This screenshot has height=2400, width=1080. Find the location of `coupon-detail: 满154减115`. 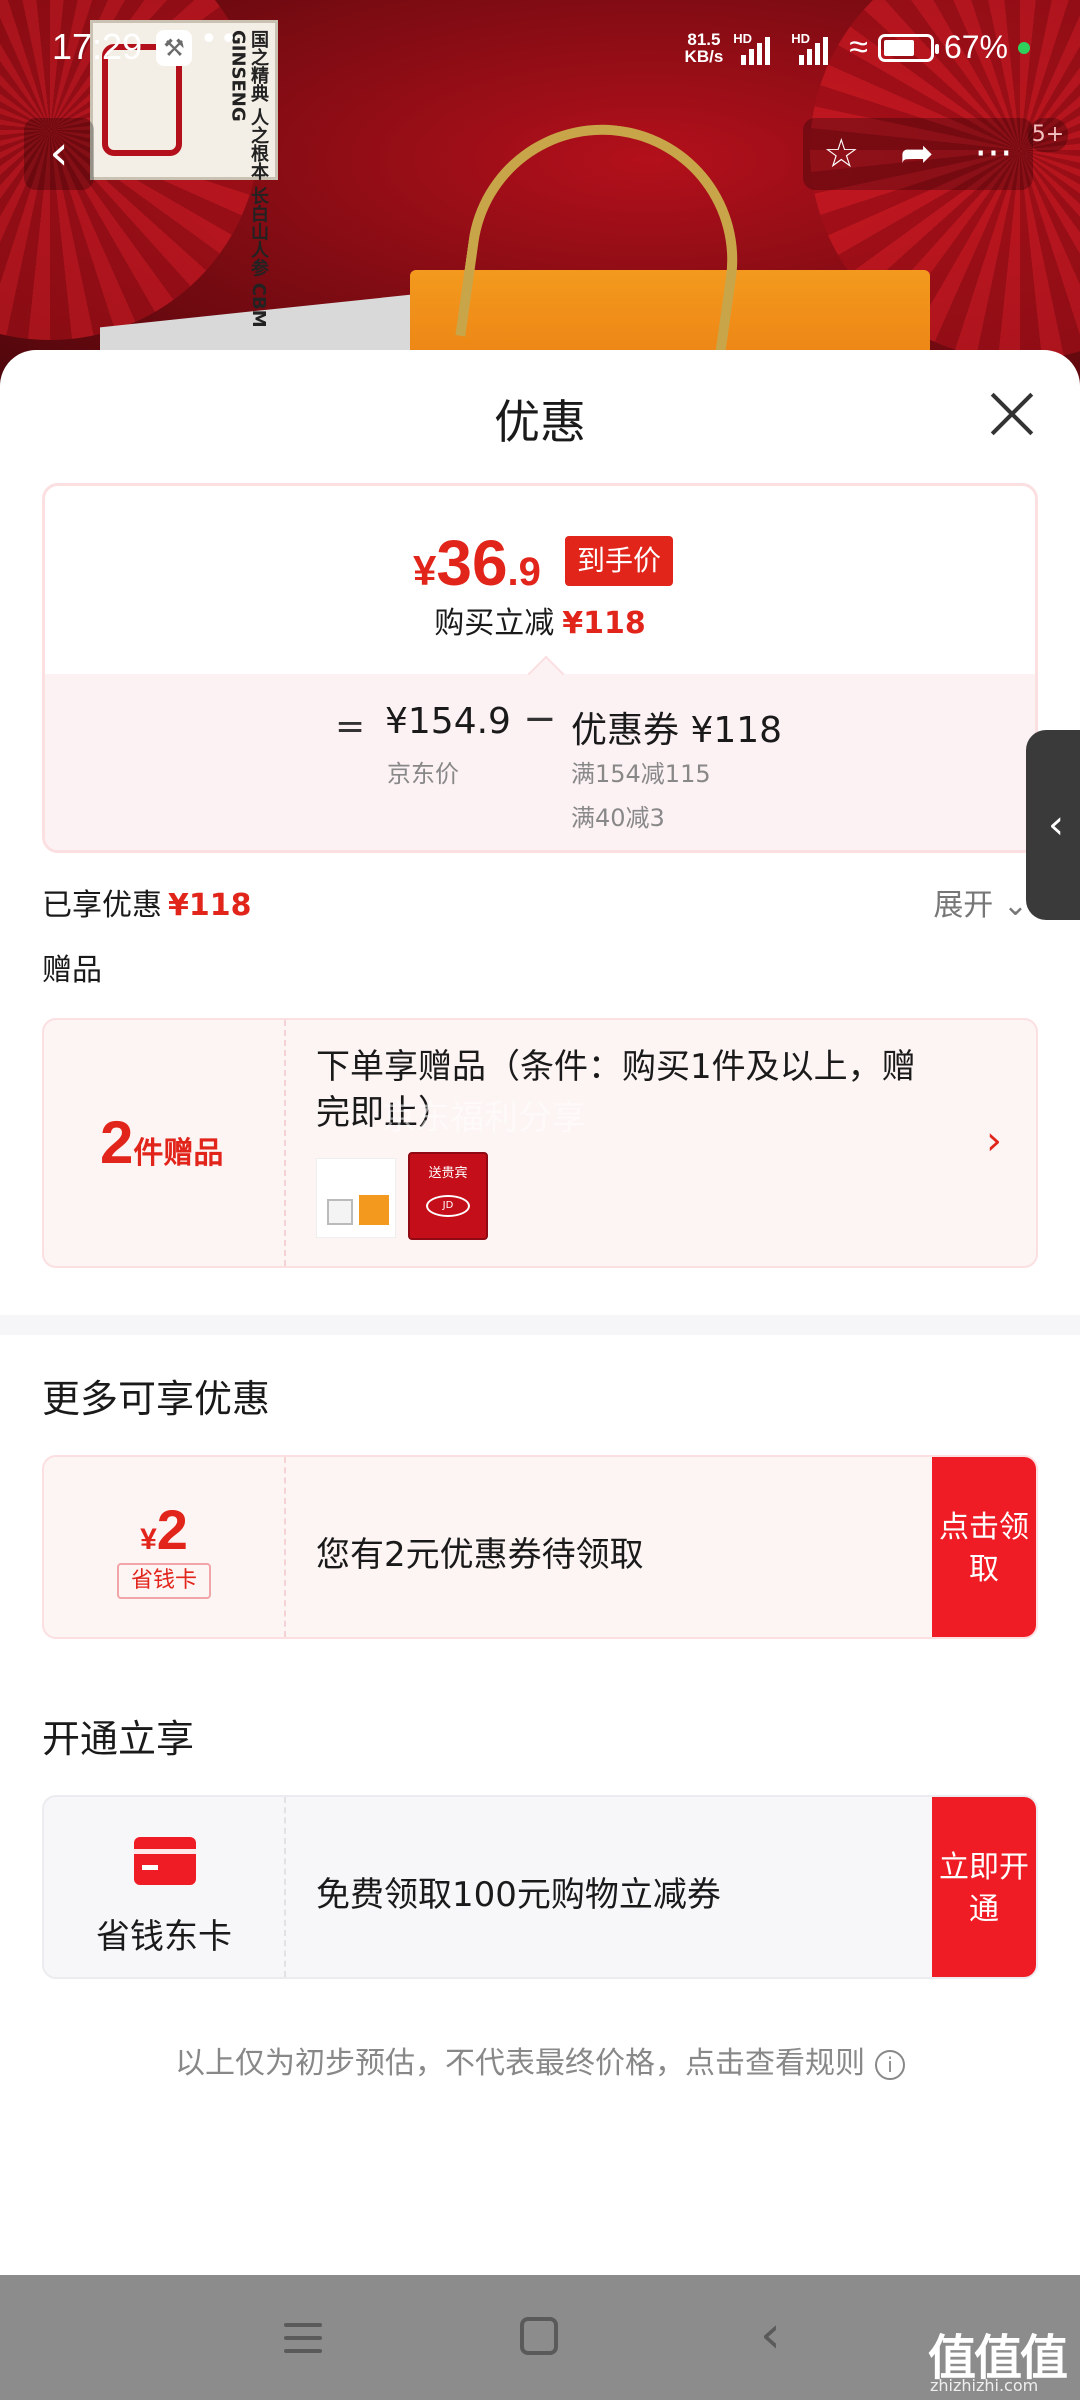

coupon-detail: 满154减115 is located at coordinates (641, 774).